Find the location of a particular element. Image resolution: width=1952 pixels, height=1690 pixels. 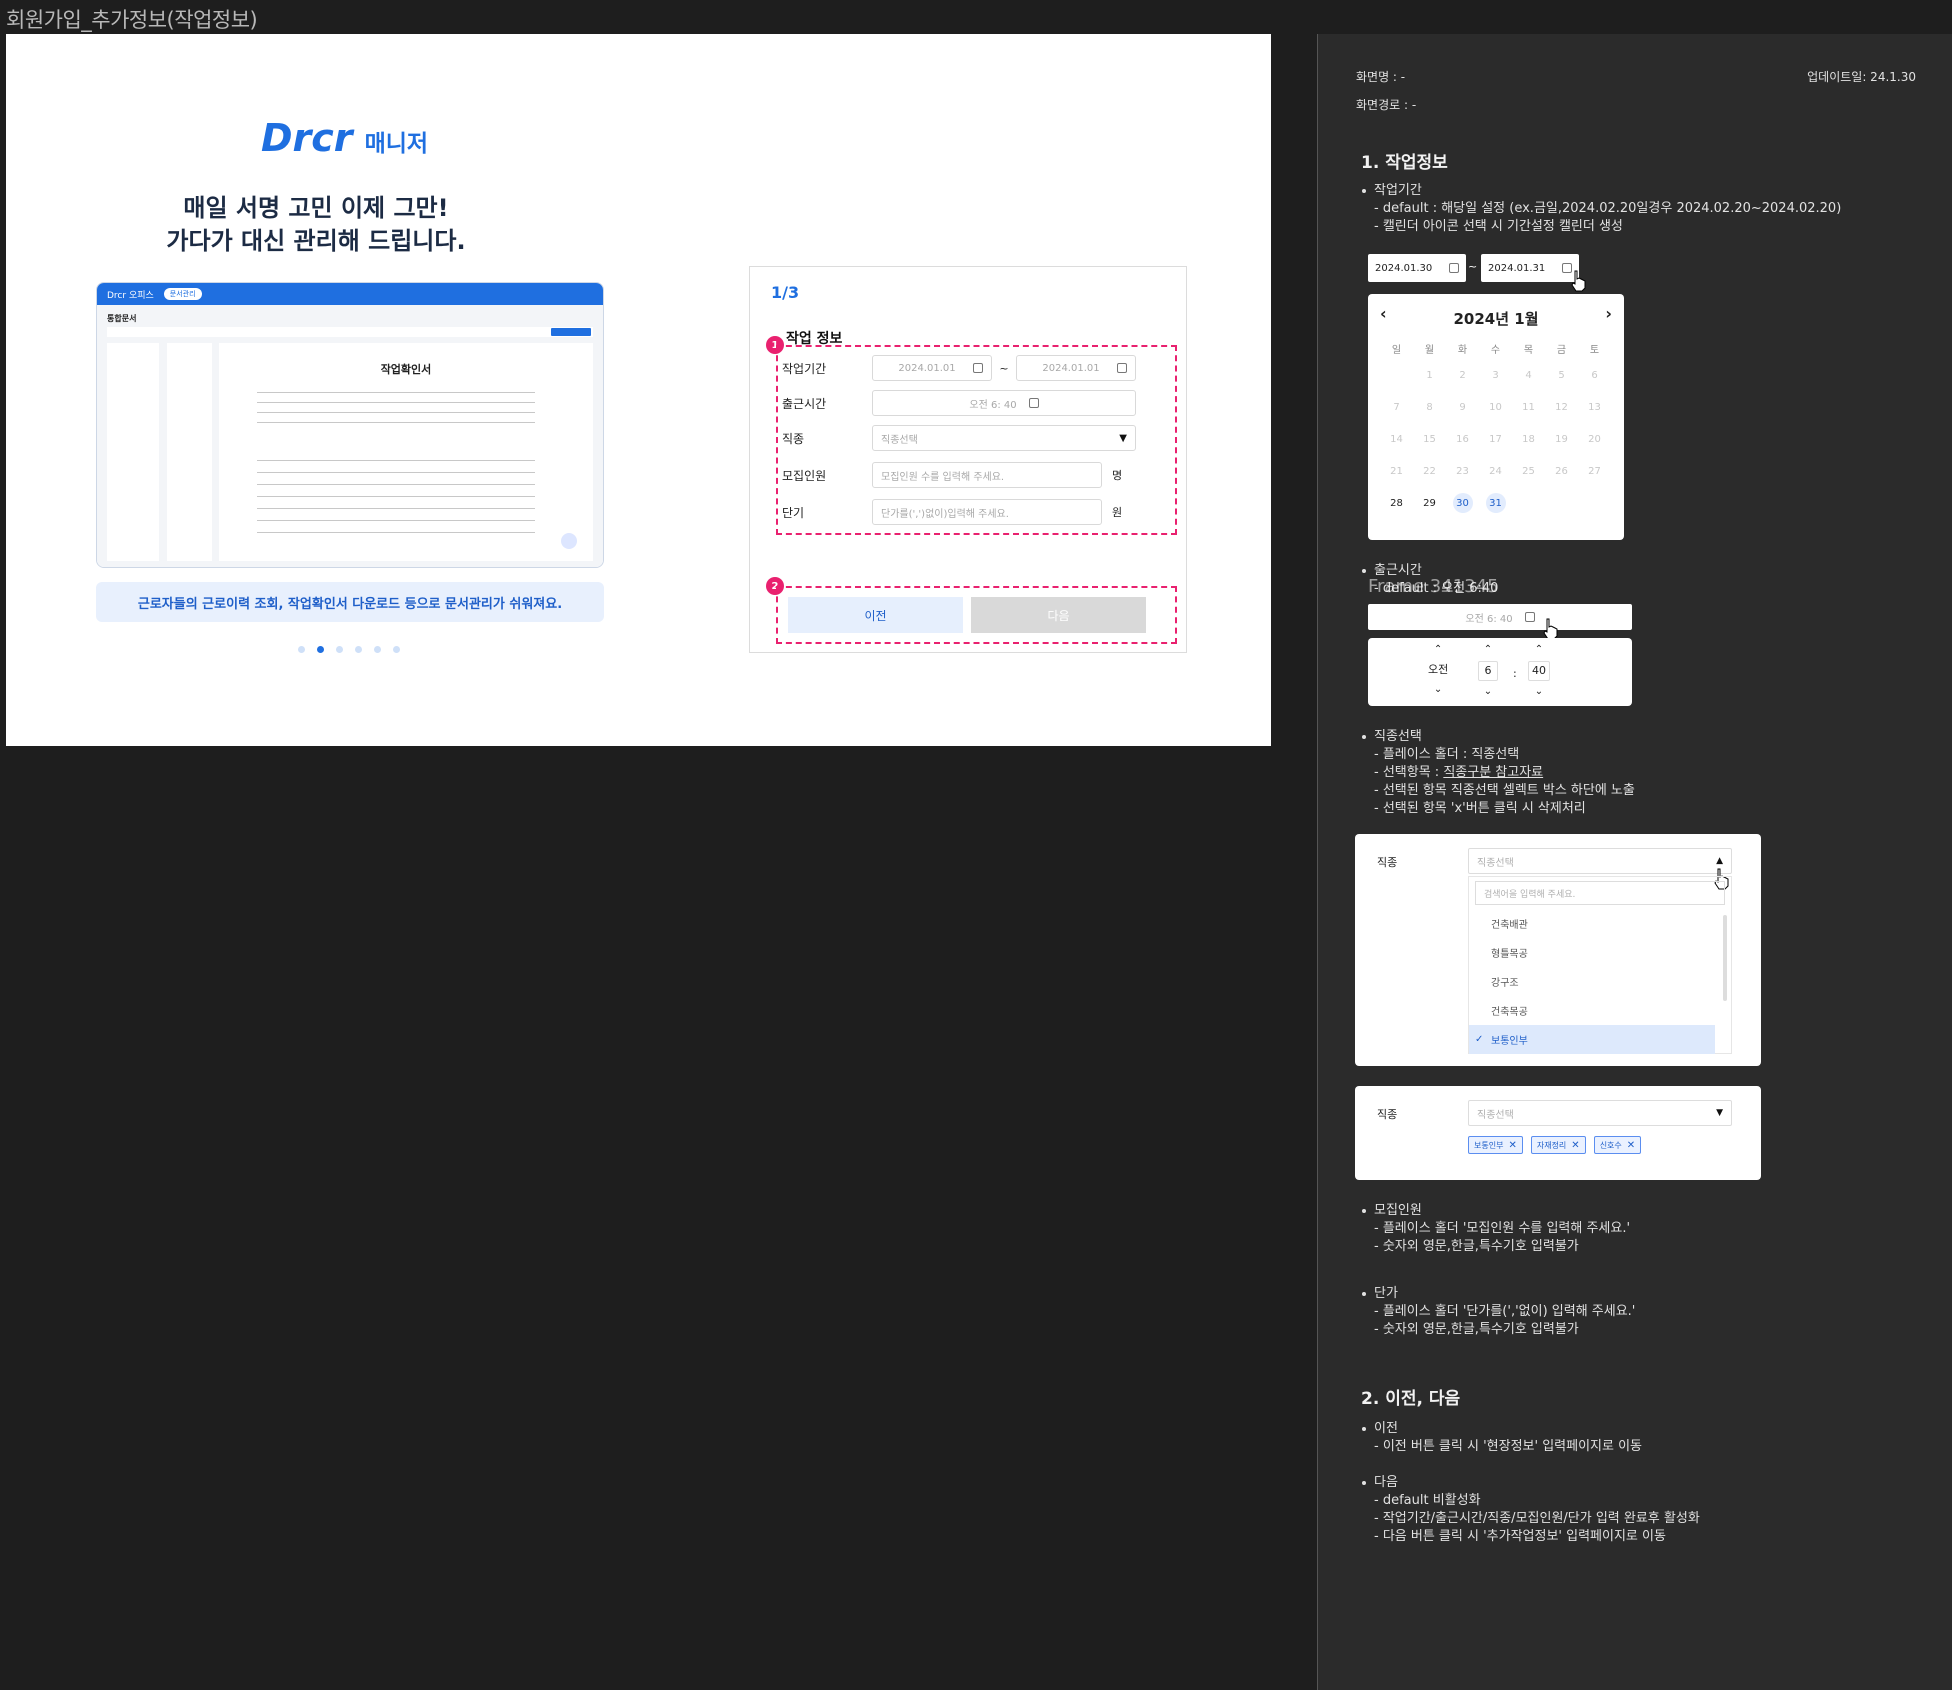

calendar-day: 15 is located at coordinates (1429, 439).